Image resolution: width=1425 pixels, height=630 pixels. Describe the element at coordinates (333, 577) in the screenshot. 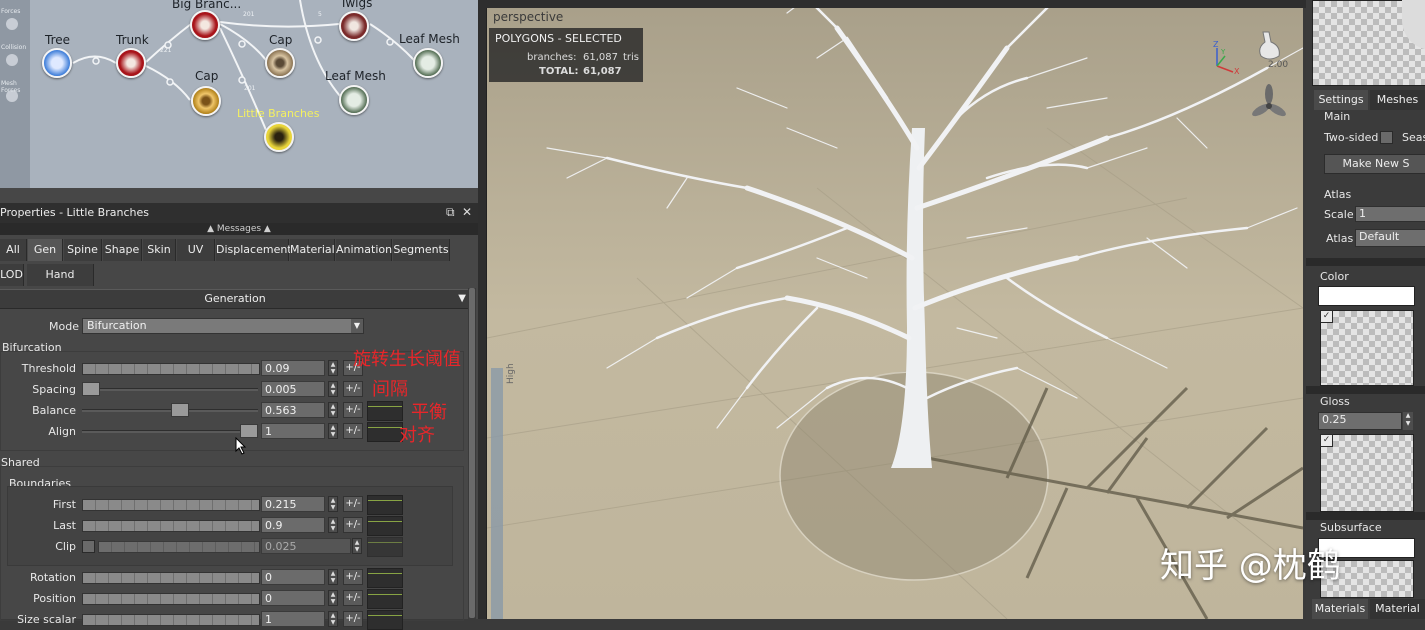

I see `rotation-spinner: ▲ ▼` at that location.